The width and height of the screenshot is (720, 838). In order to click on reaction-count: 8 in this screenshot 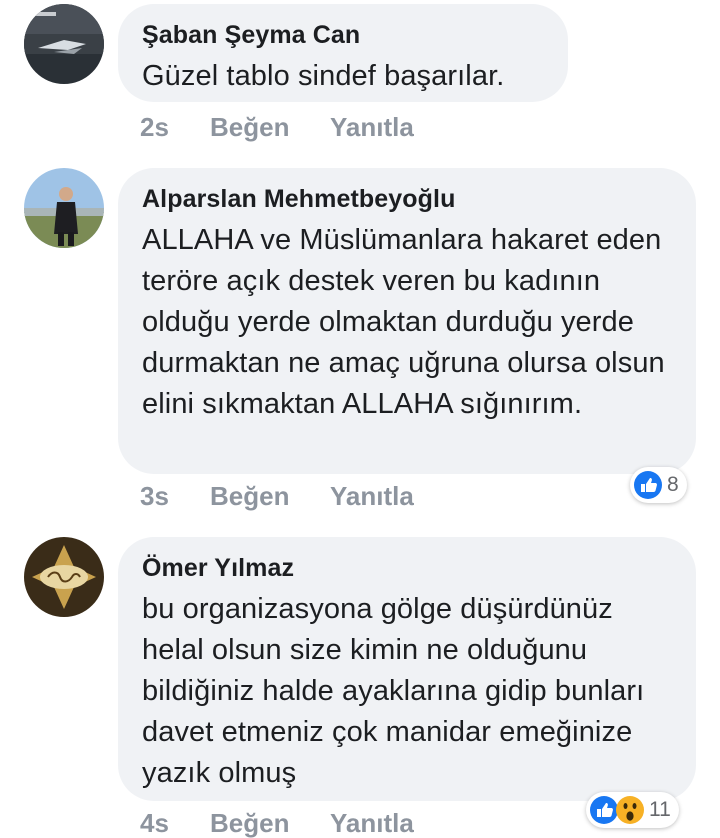, I will do `click(673, 484)`.